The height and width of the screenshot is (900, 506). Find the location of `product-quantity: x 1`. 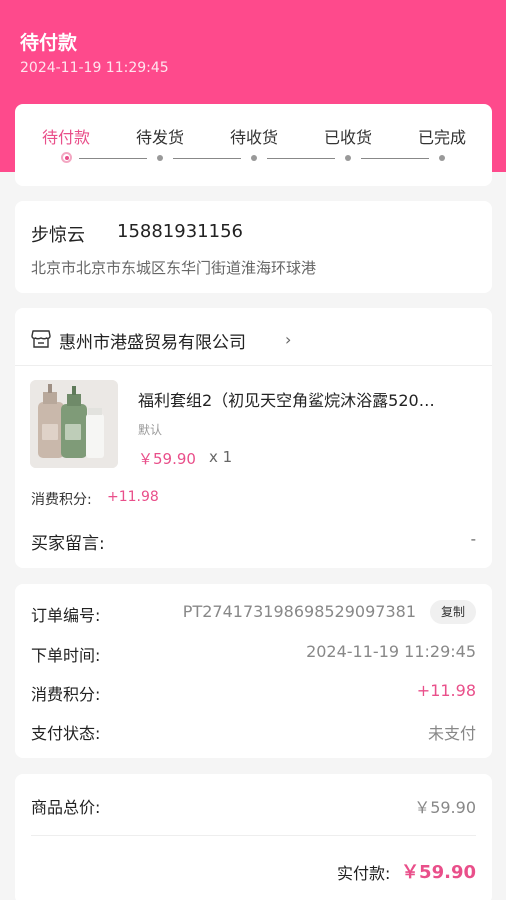

product-quantity: x 1 is located at coordinates (221, 457).